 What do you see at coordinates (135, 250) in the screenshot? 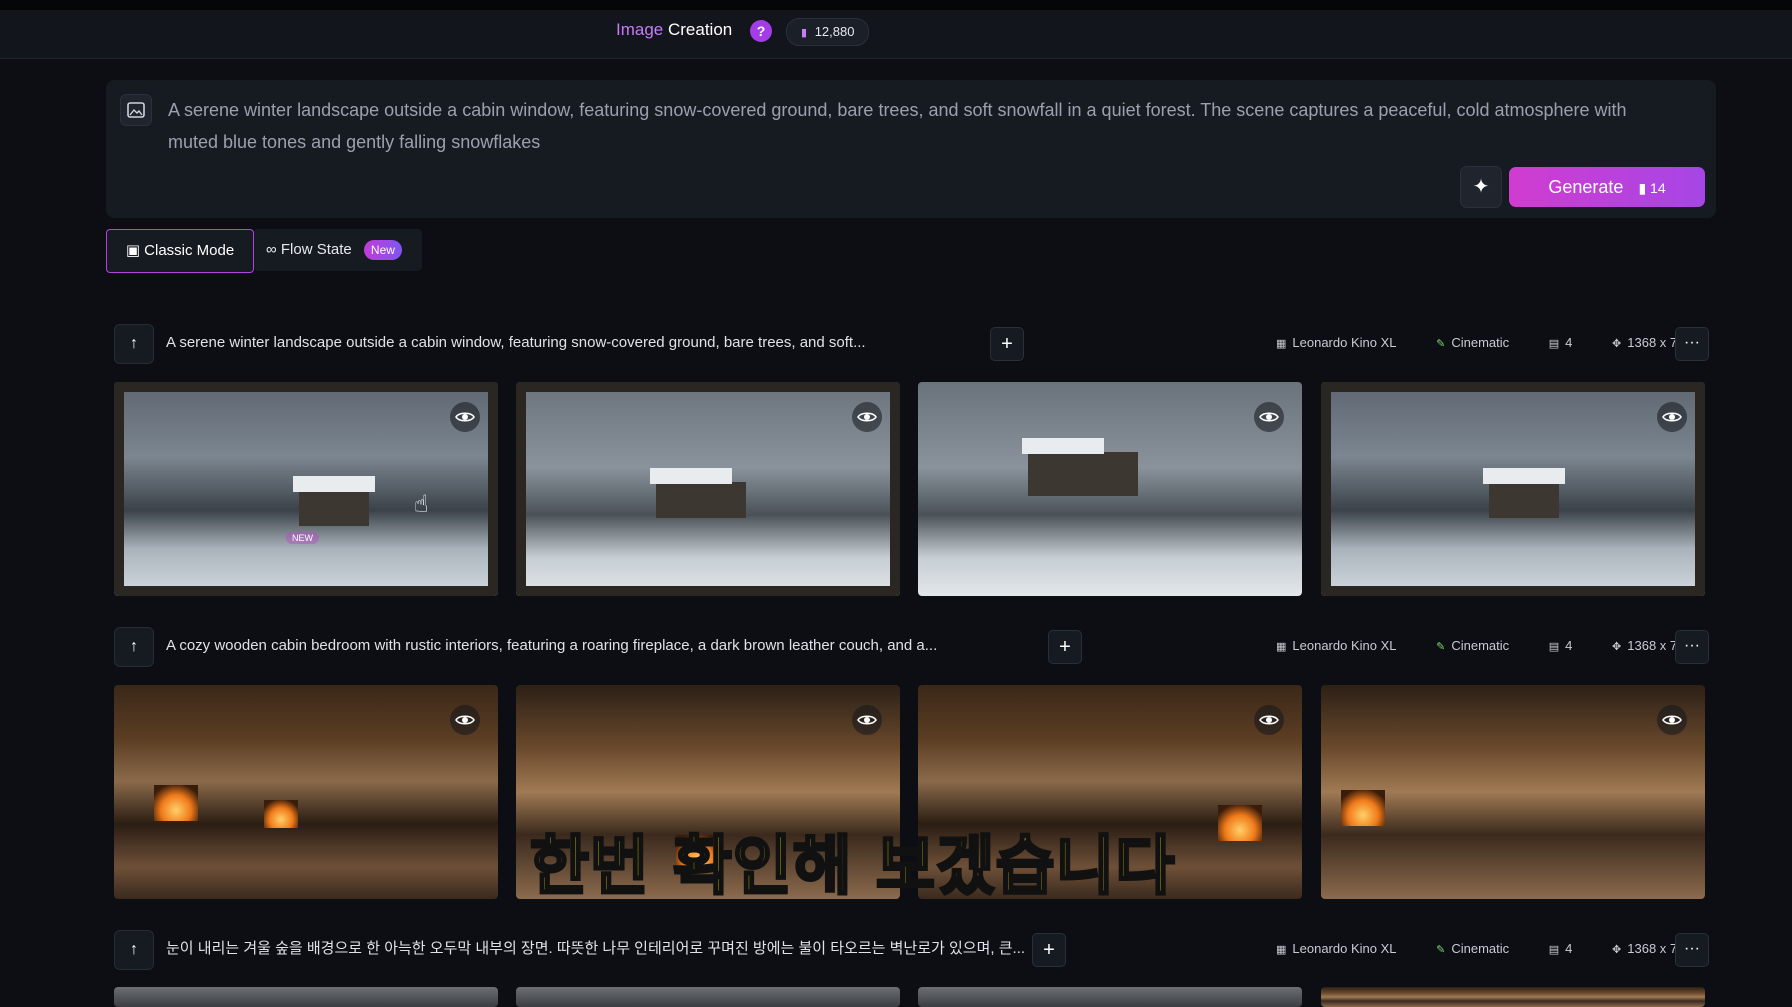
I see `classic-mode-icon: ▣` at bounding box center [135, 250].